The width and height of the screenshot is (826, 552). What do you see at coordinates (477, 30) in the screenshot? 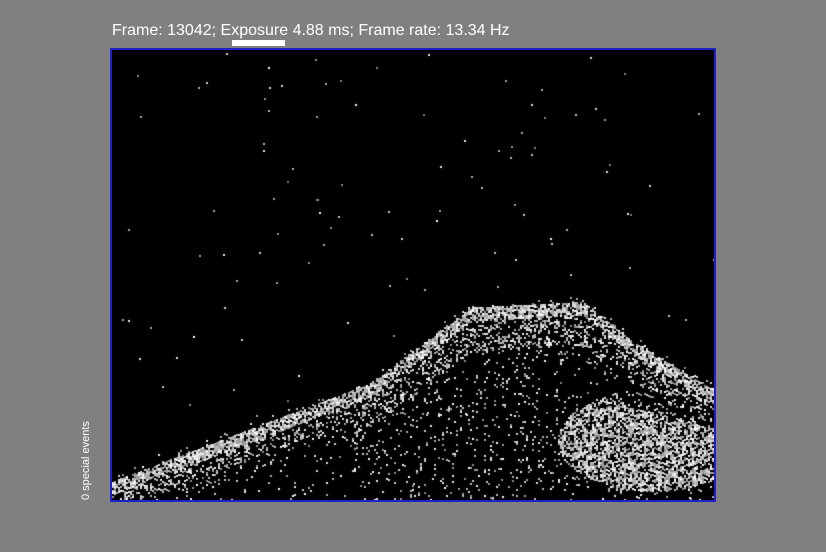
I see `frame-rate-value: 13.34 Hz` at bounding box center [477, 30].